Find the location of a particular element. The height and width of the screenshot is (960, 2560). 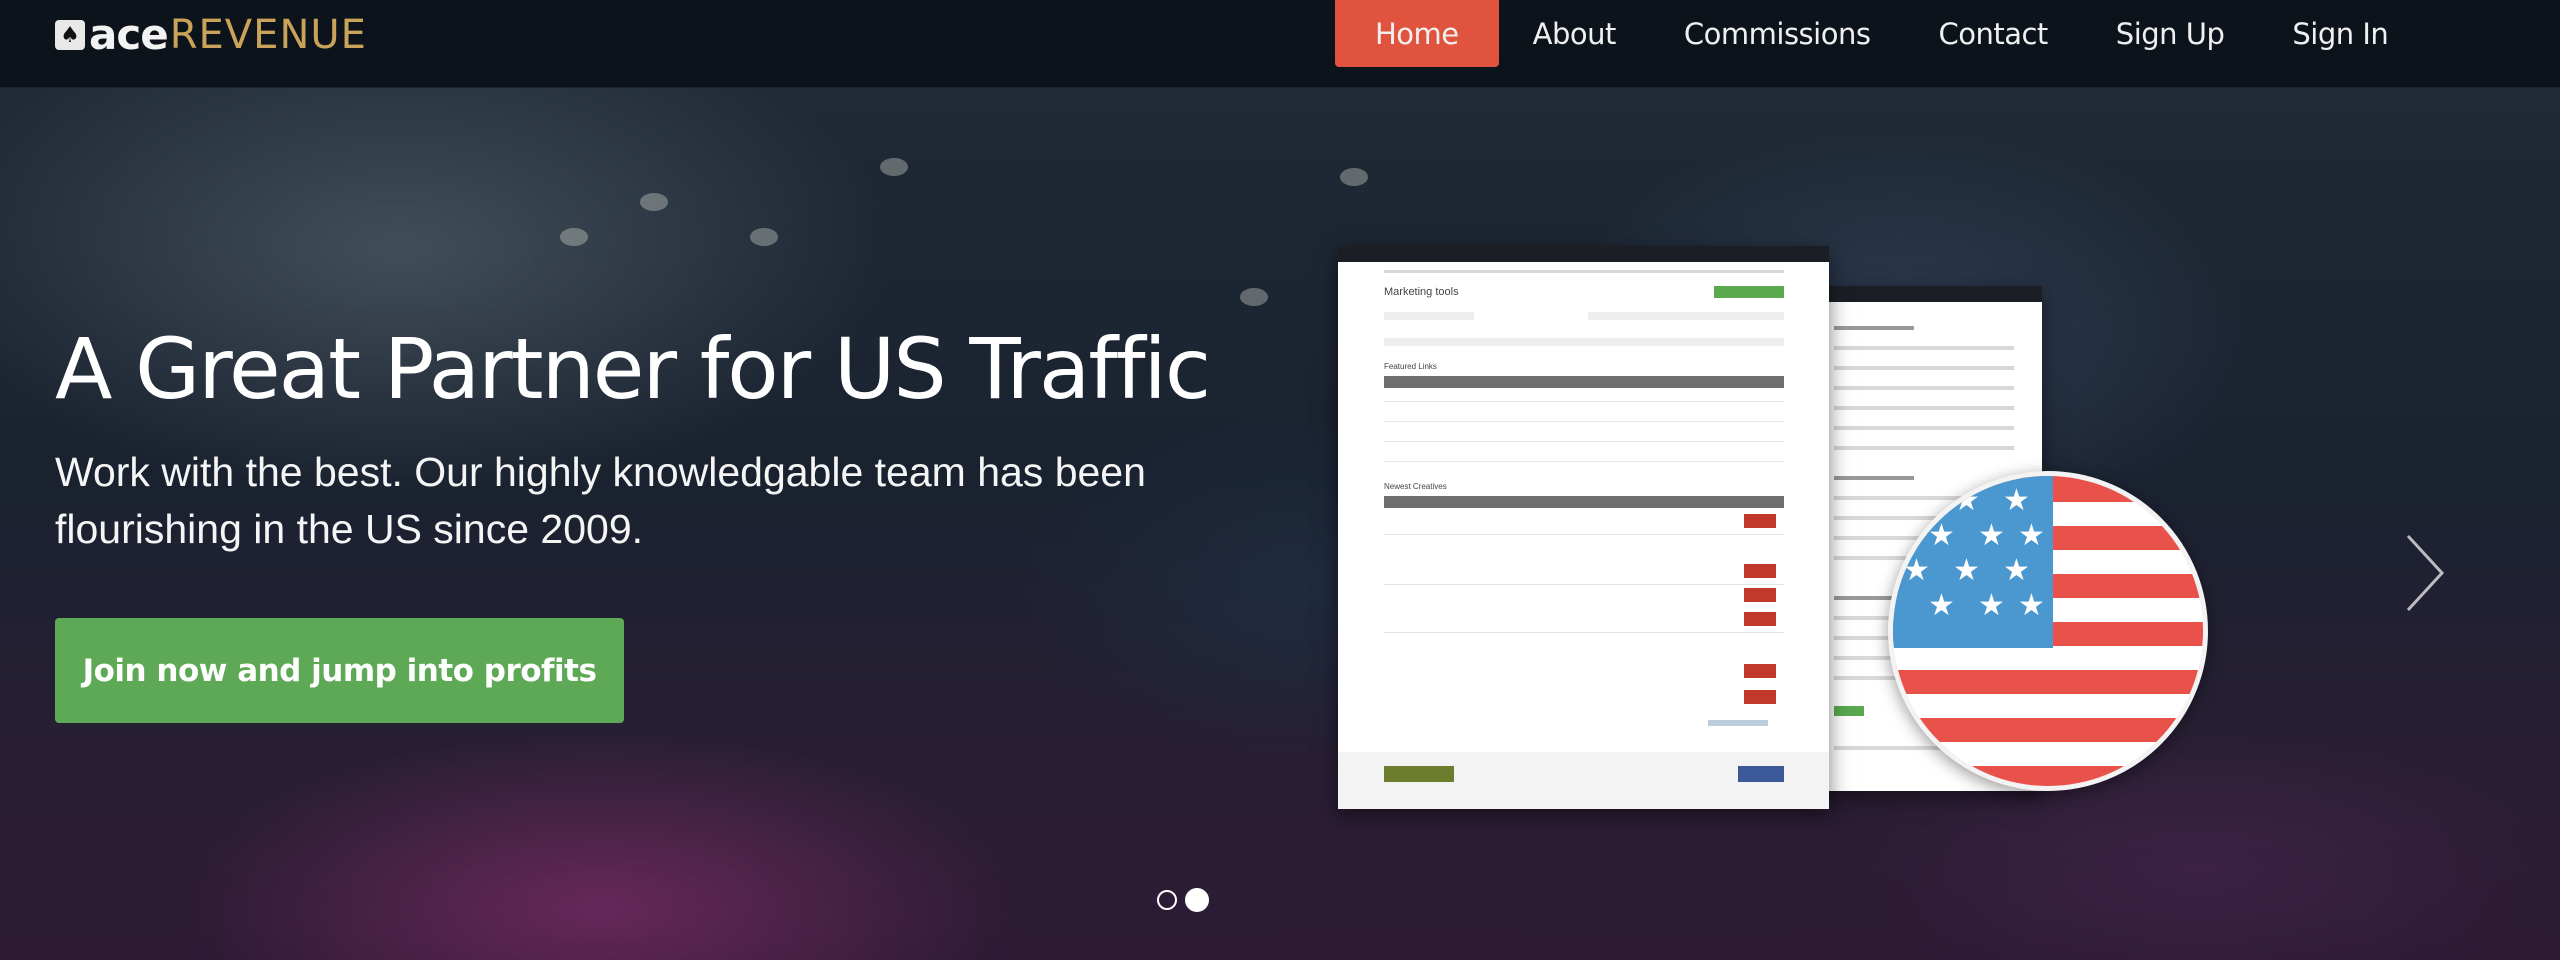

hero-title: A Great Partner for US Traffic is located at coordinates (633, 369).